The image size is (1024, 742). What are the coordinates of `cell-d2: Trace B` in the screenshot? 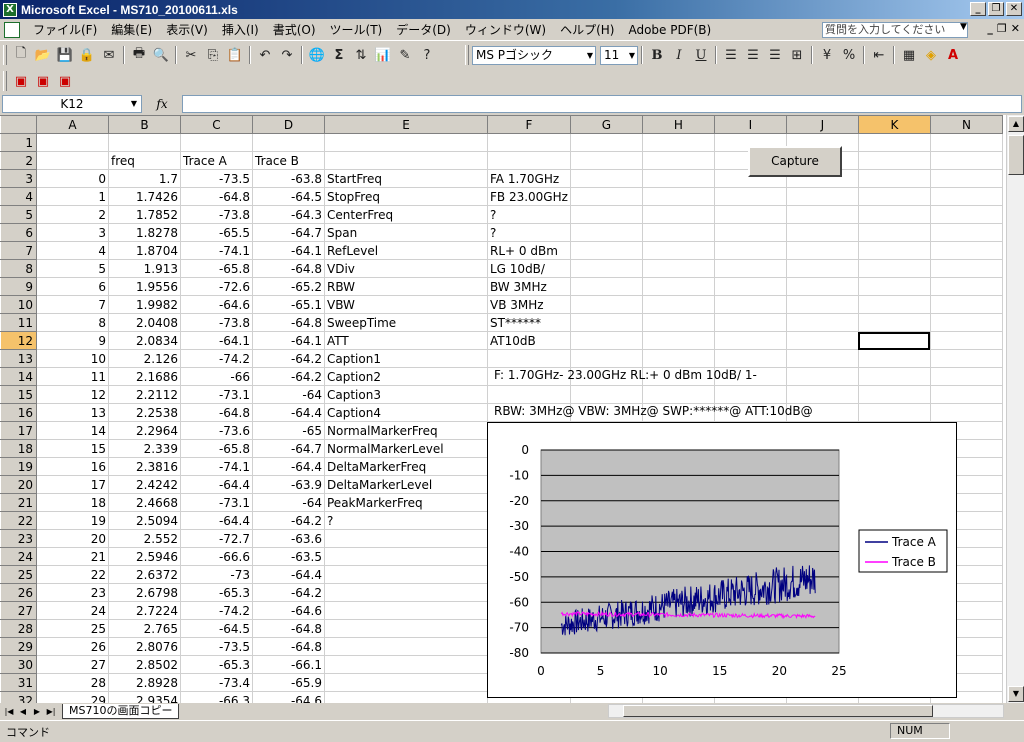 It's located at (288, 160).